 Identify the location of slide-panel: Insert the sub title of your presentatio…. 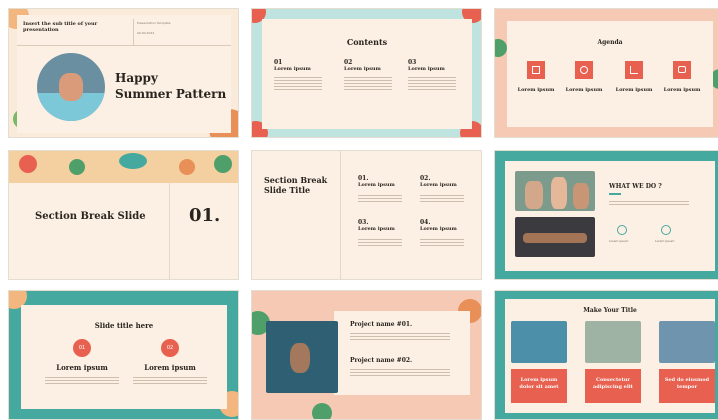
(124, 74).